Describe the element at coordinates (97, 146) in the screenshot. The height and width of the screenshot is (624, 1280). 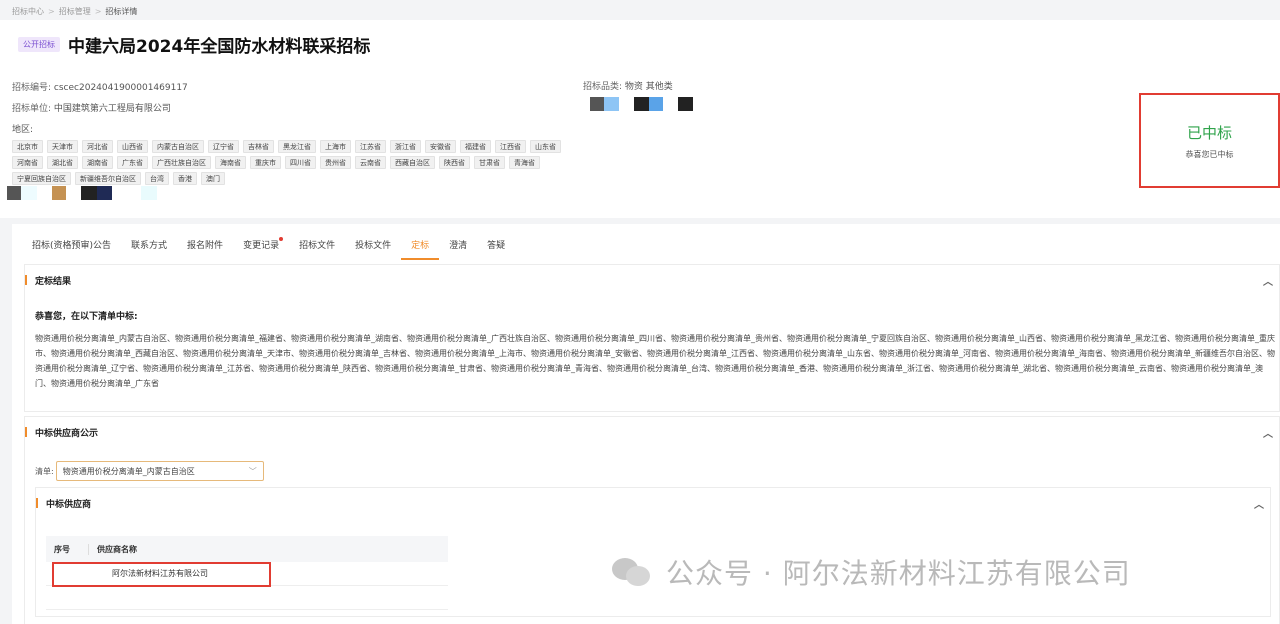
I see `region-tag: 河北省` at that location.